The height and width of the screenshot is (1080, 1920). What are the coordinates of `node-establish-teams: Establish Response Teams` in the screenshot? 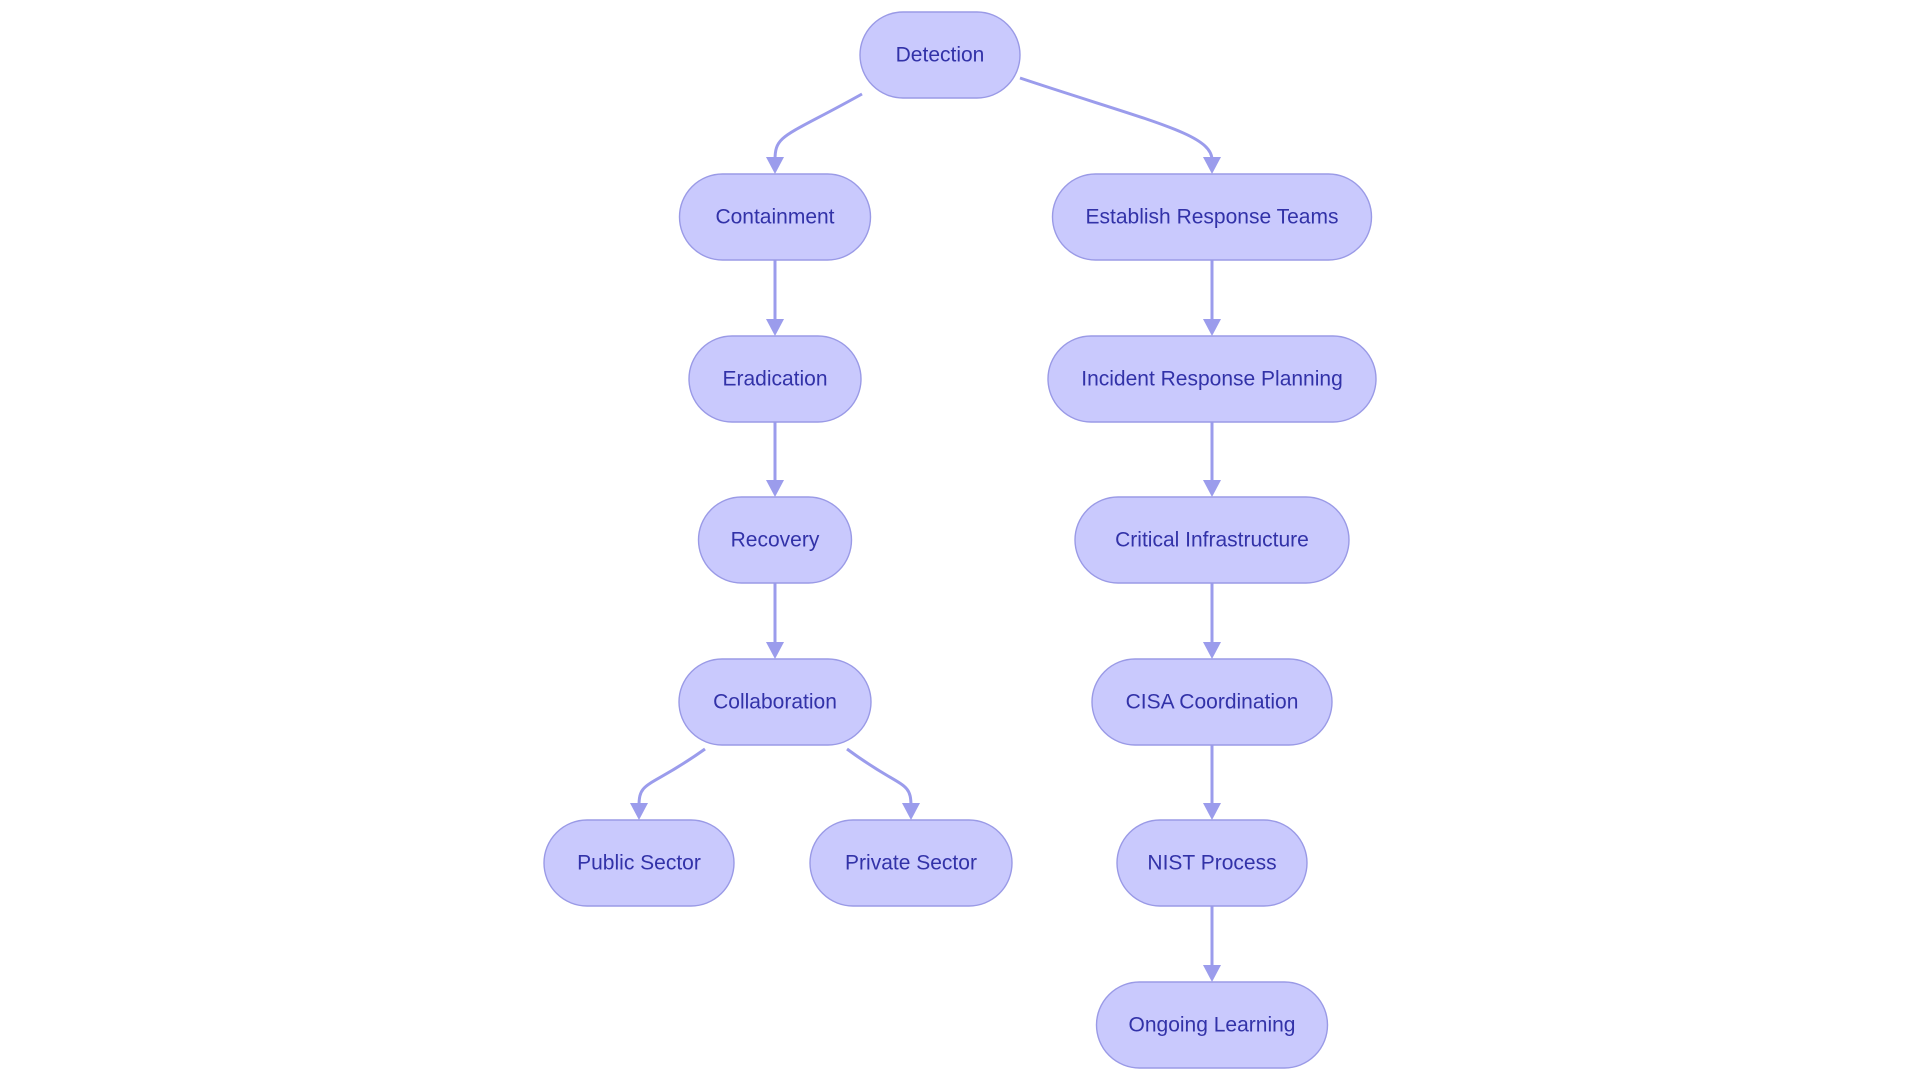 It's located at (1212, 217).